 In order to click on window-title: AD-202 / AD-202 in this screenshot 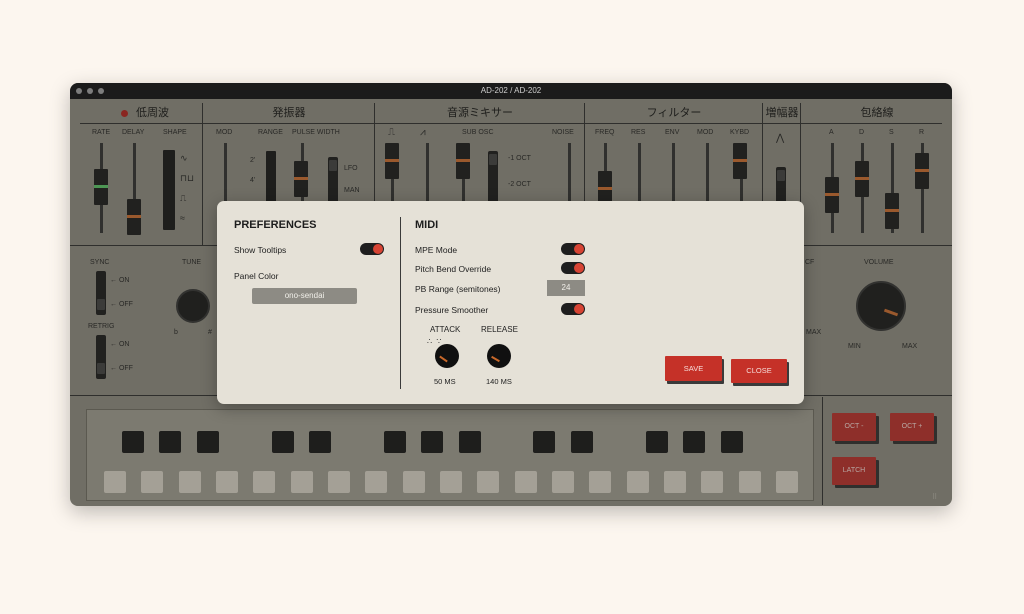, I will do `click(511, 90)`.